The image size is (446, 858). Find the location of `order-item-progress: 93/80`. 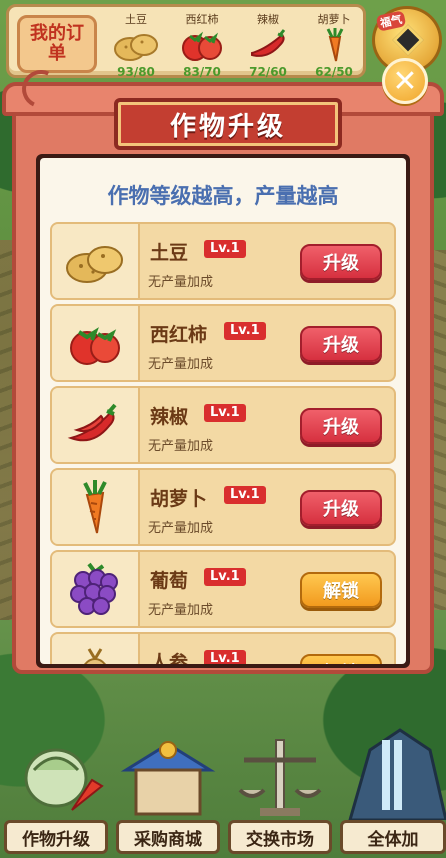

order-item-progress: 93/80 is located at coordinates (136, 72).